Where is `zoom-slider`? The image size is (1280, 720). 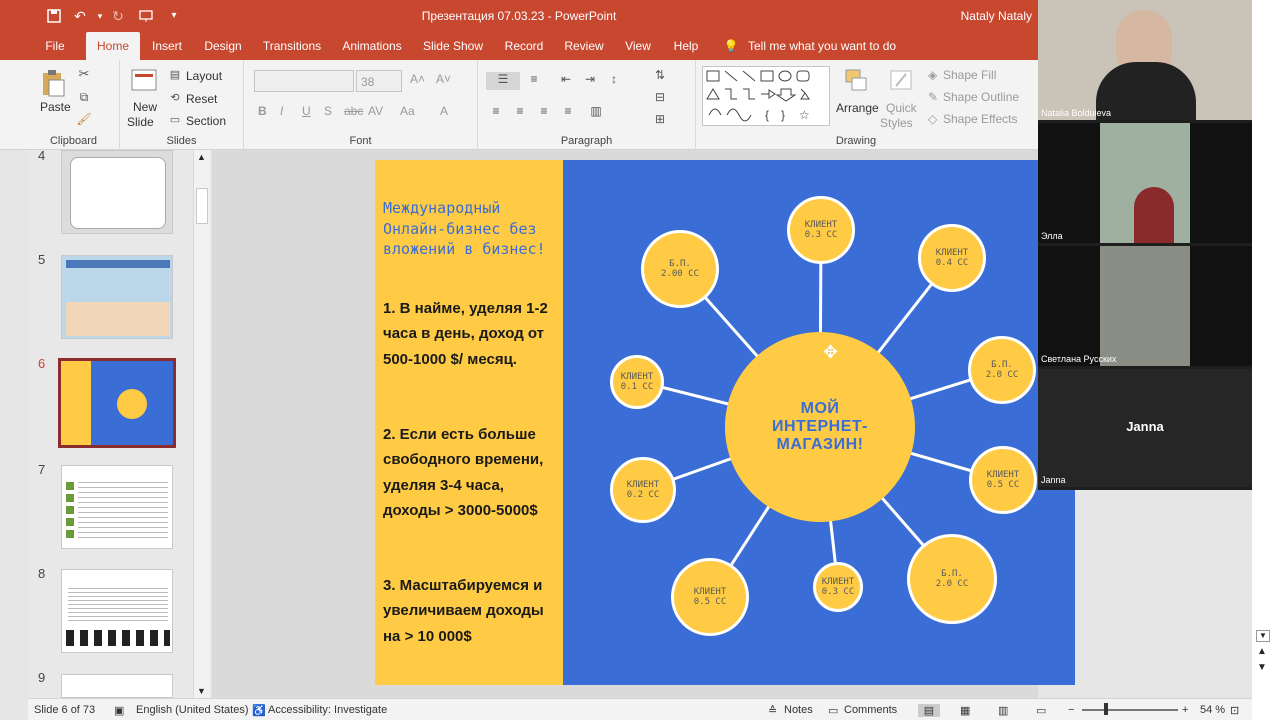
zoom-slider is located at coordinates (1130, 710).